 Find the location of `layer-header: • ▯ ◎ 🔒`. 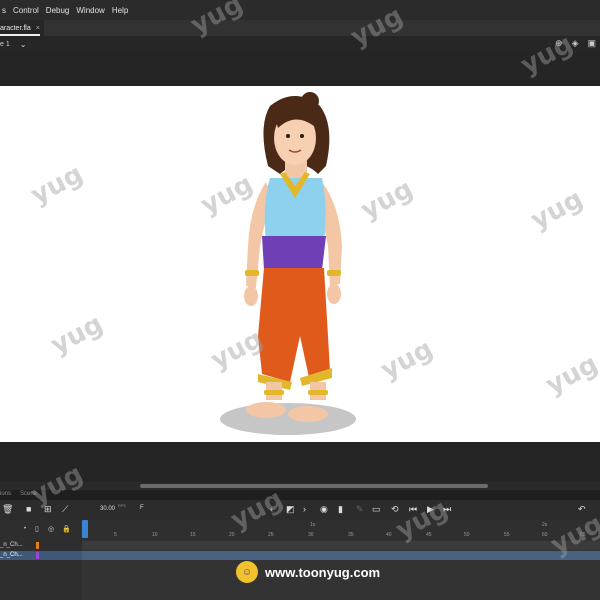

layer-header: • ▯ ◎ 🔒 is located at coordinates (41, 530).